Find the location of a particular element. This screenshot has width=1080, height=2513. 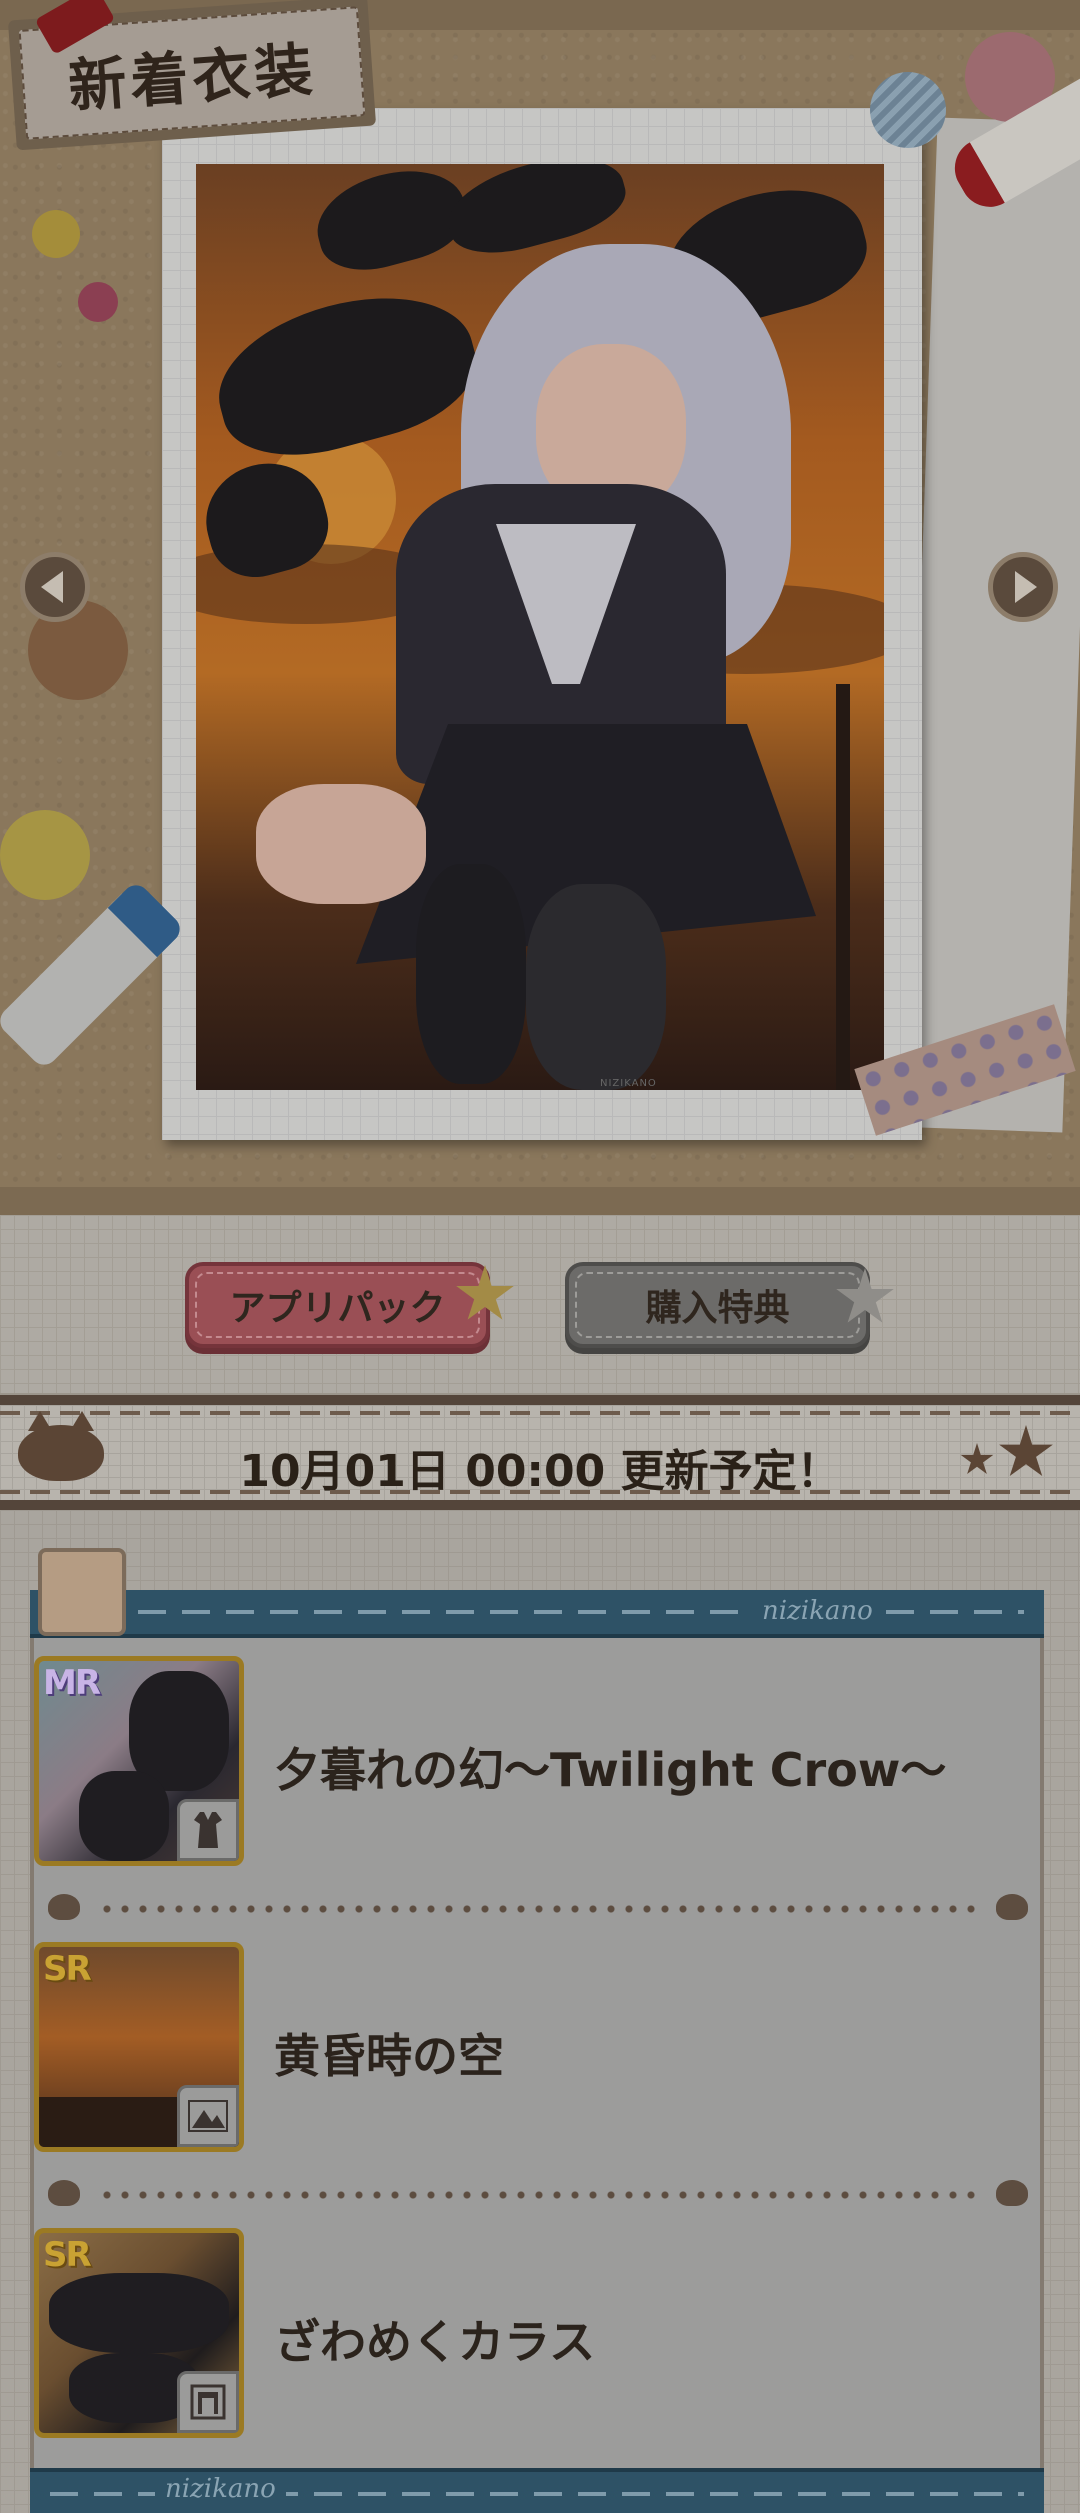

pink-bead-decoration is located at coordinates (98, 302).